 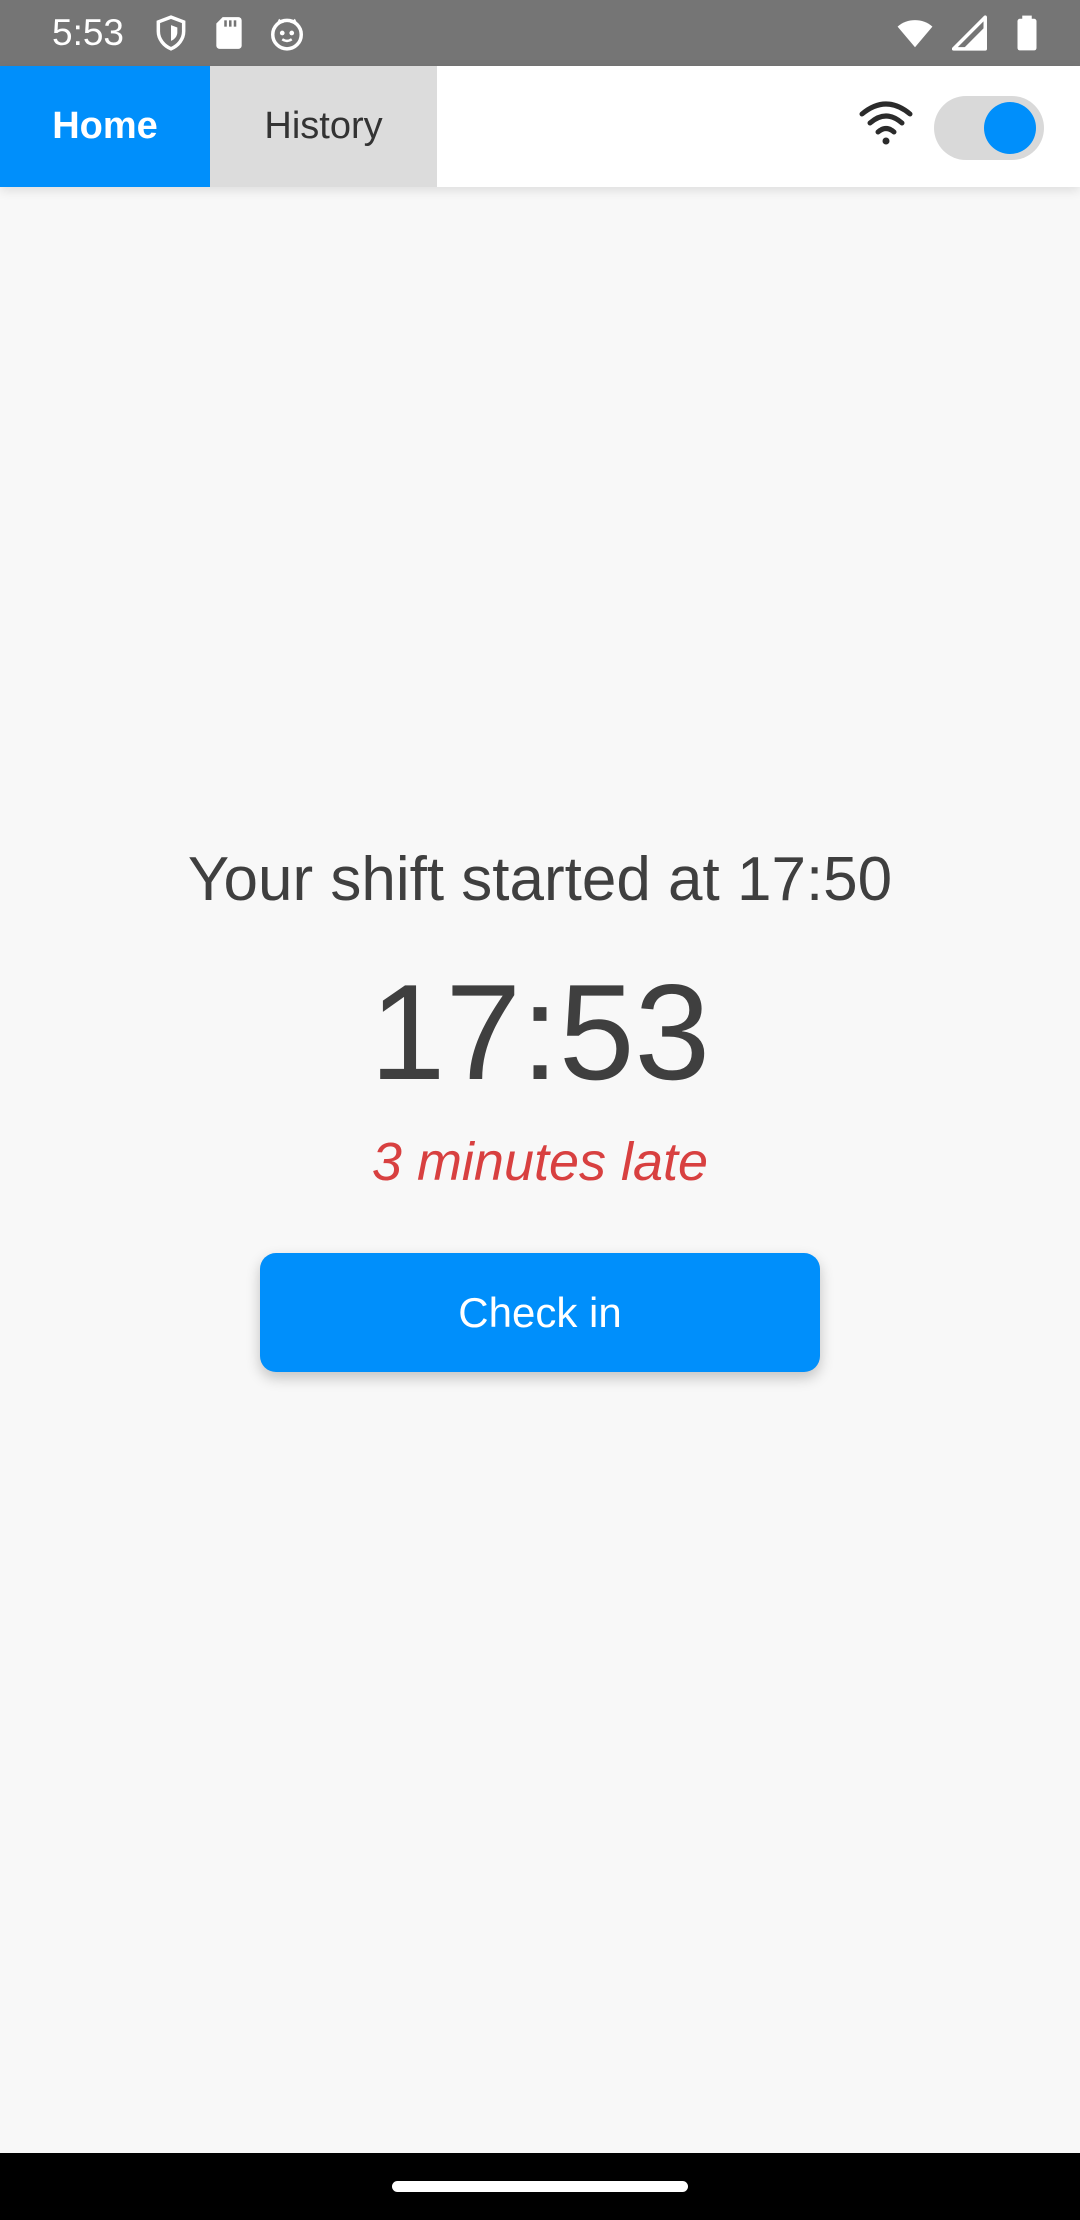 I want to click on wifi-icon, so click(x=886, y=123).